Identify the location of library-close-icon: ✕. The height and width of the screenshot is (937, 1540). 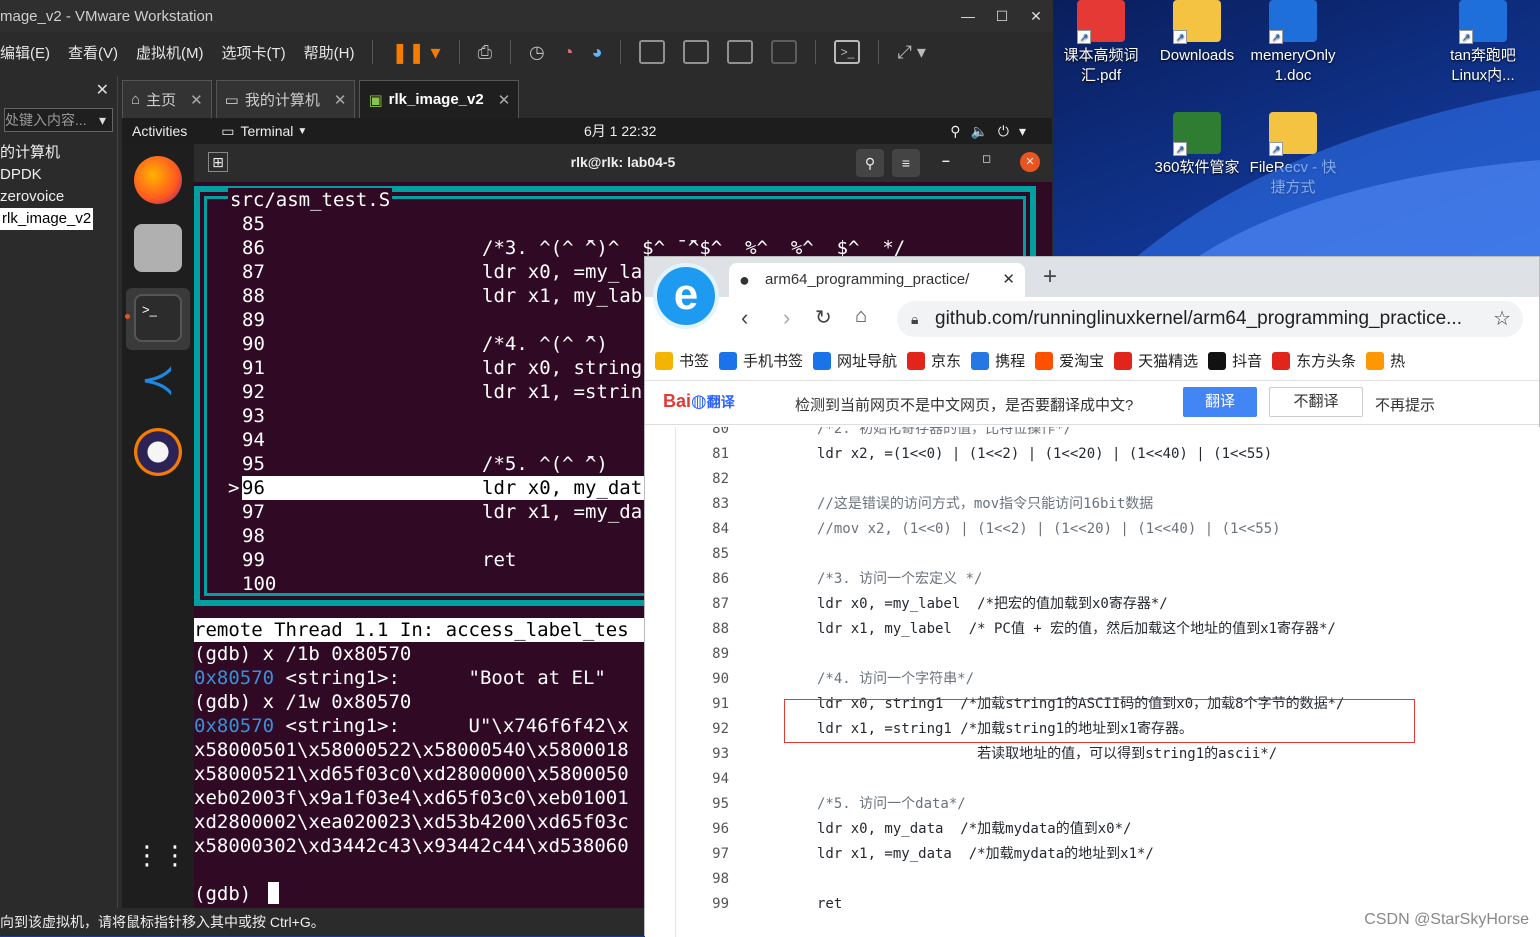
(102, 90).